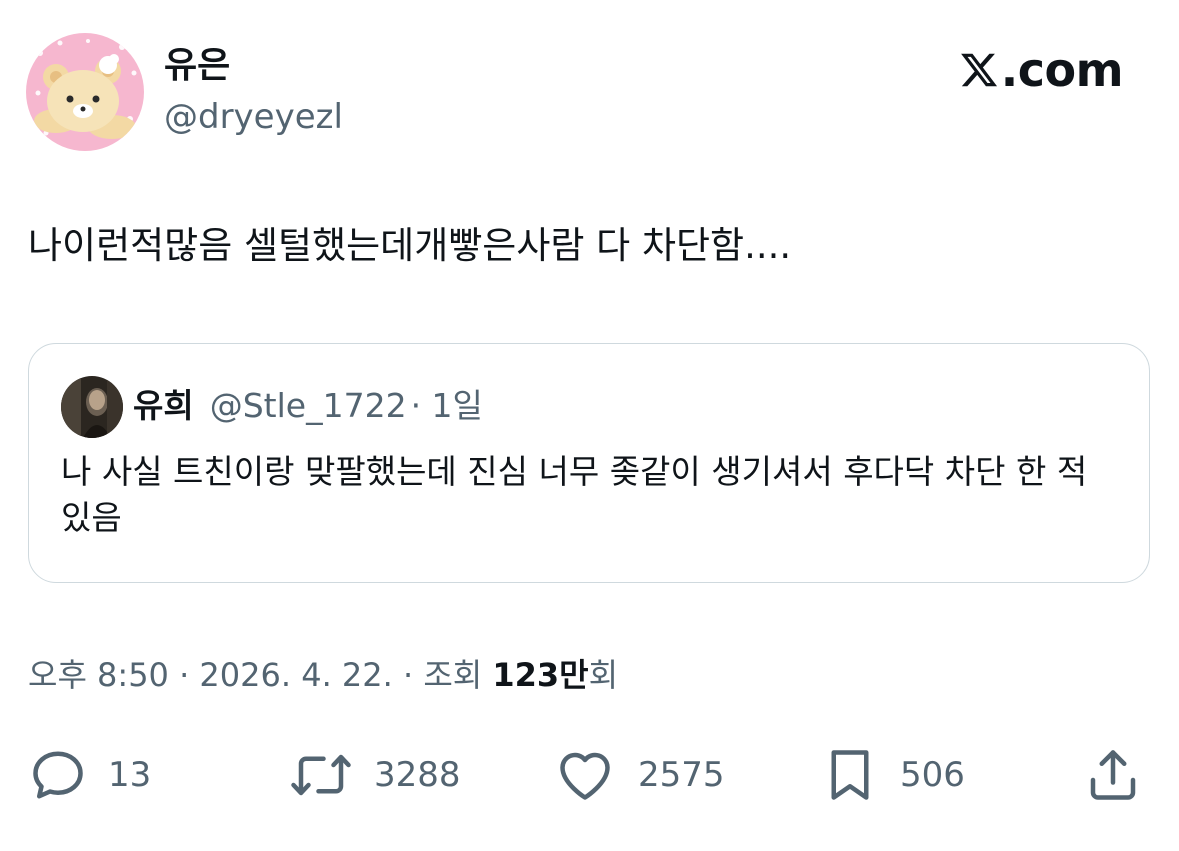  What do you see at coordinates (446, 405) in the screenshot?
I see `quote-age: · 1일` at bounding box center [446, 405].